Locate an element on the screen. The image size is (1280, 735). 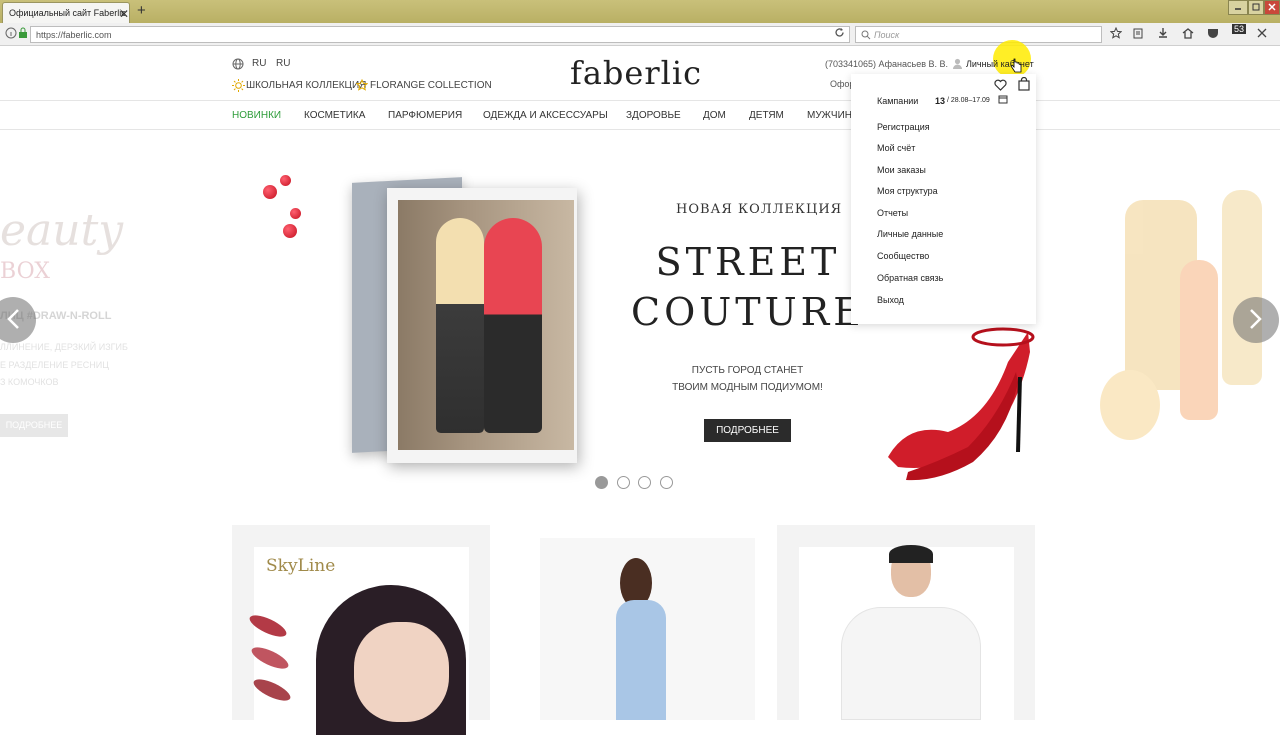
close-window-button is located at coordinates (1272, 7).